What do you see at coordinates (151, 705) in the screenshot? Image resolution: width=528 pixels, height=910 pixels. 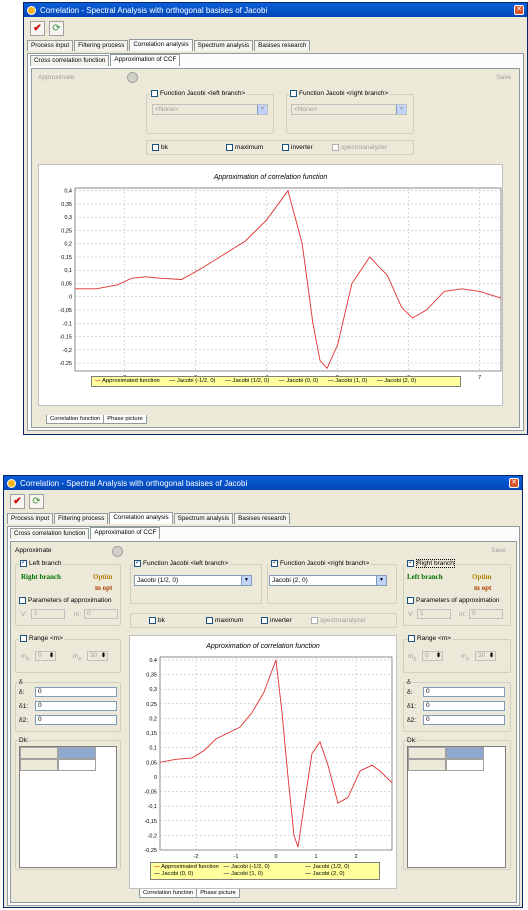 I see `y-tick-label: 0,25` at bounding box center [151, 705].